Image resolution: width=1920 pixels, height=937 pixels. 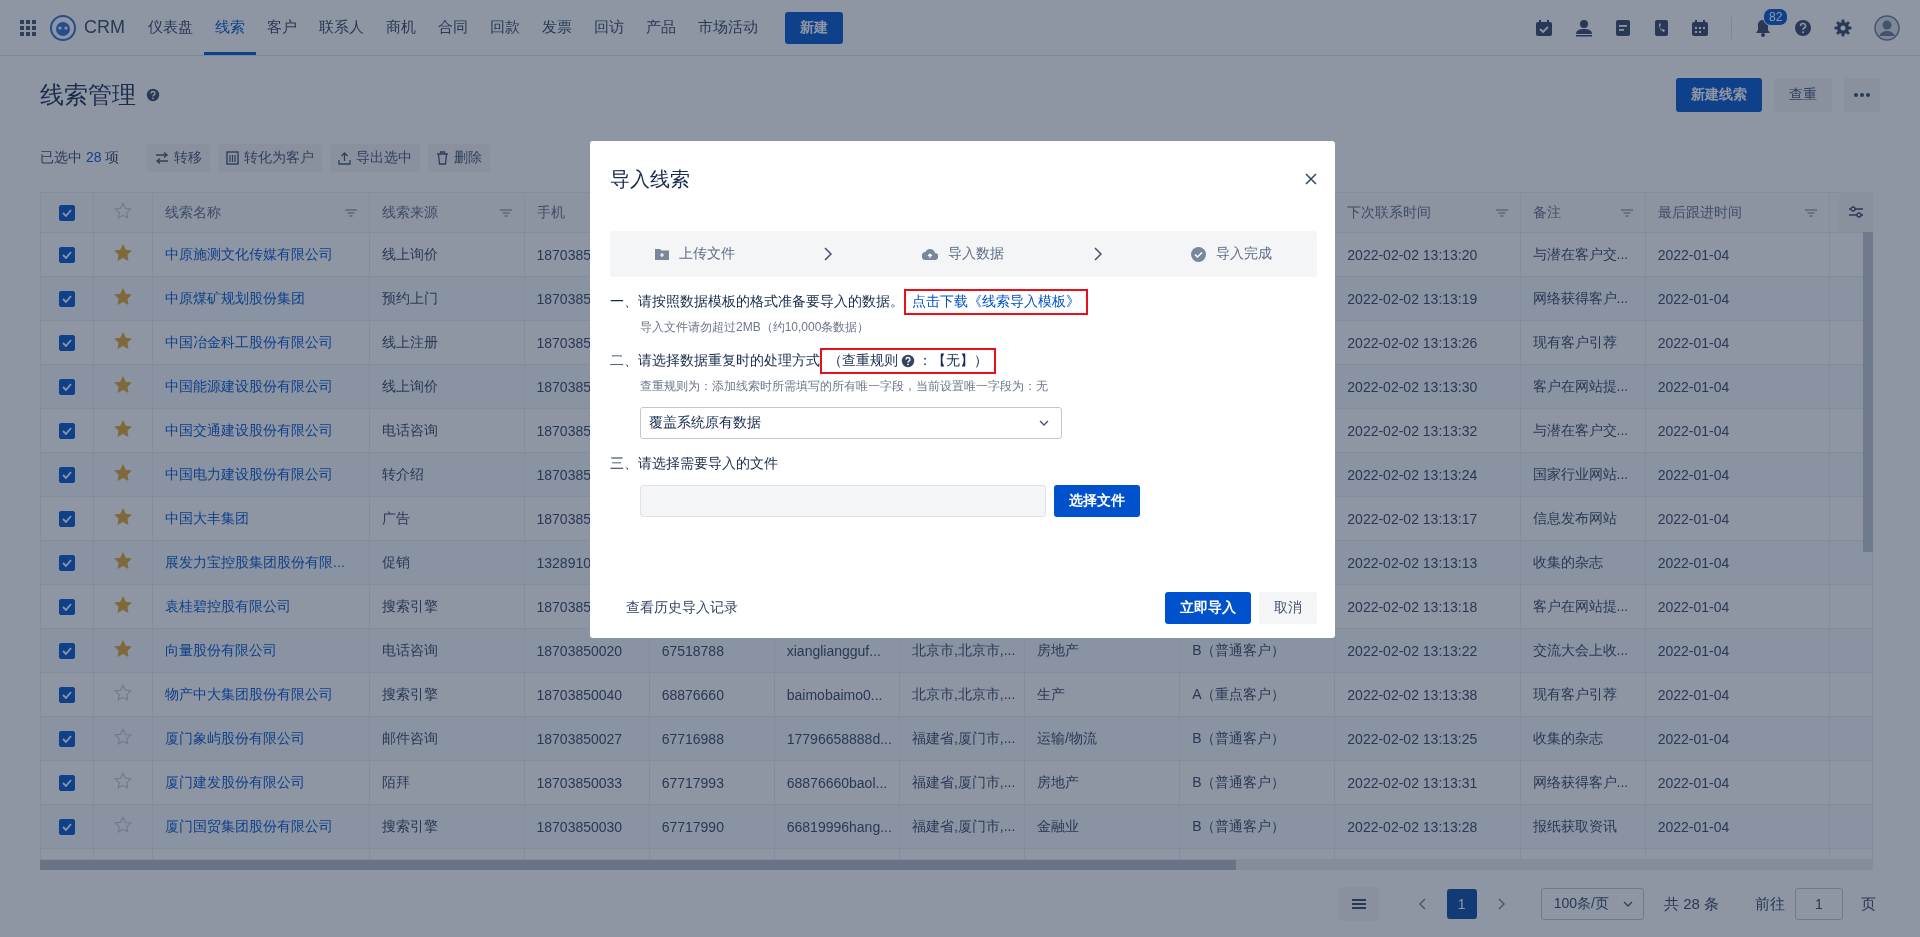 What do you see at coordinates (1719, 95) in the screenshot?
I see `new-lead-button: 新建线索` at bounding box center [1719, 95].